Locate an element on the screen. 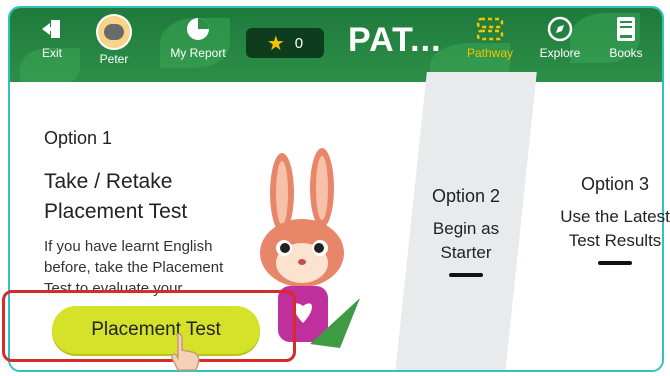 The image size is (670, 376). books-icon is located at coordinates (626, 29).